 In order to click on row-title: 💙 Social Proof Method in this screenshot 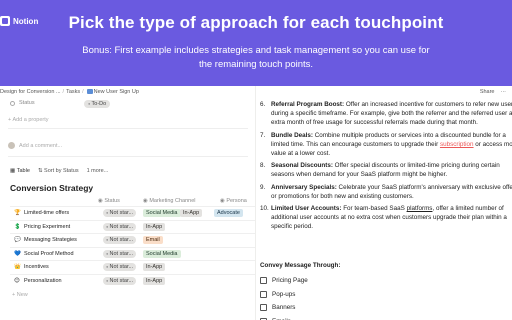, I will do `click(44, 254)`.